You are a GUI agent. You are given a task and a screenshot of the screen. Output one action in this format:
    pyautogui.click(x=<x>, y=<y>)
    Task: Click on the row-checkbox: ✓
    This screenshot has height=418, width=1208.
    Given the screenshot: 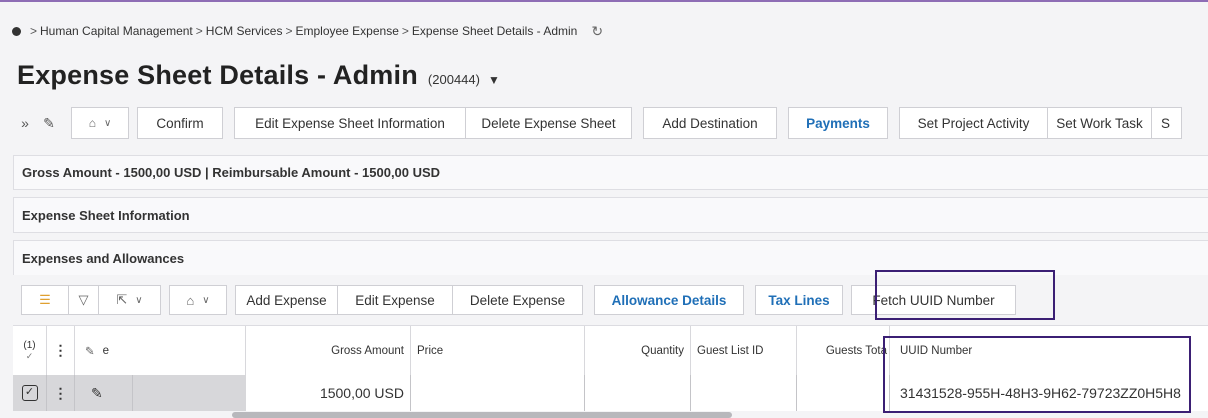 What is the action you would take?
    pyautogui.click(x=30, y=393)
    